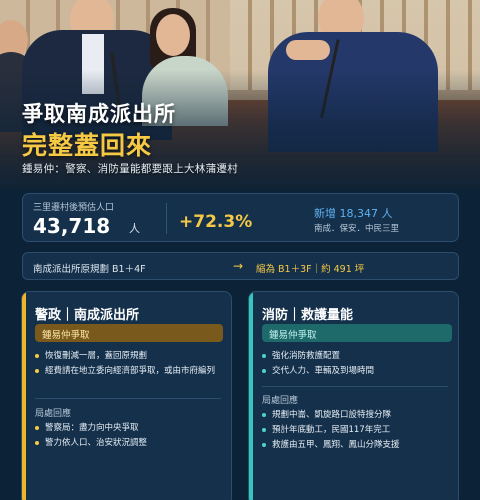  I want to click on list-item: 警察局：盡力向中央爭取, so click(91, 428).